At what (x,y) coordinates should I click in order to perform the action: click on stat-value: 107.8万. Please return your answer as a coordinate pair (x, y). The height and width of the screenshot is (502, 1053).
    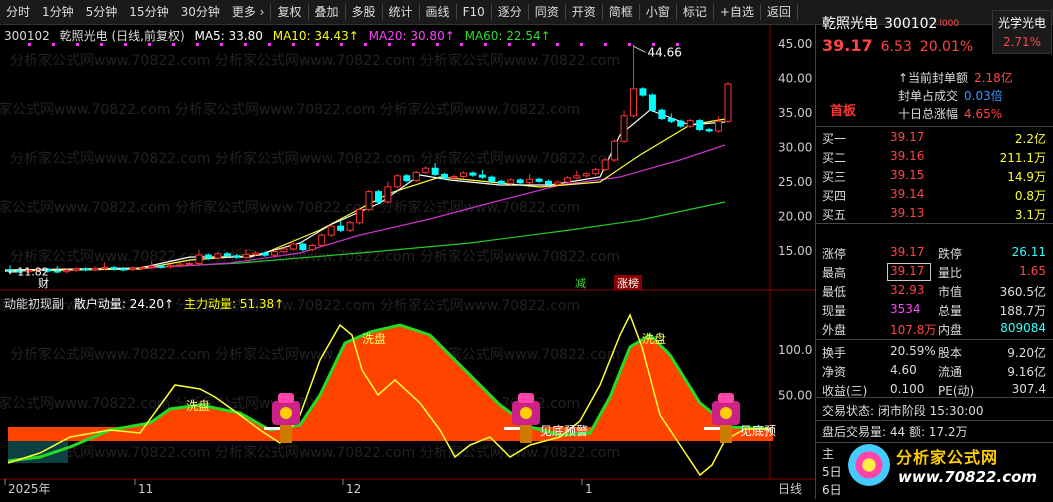
    Looking at the image, I should click on (913, 330).